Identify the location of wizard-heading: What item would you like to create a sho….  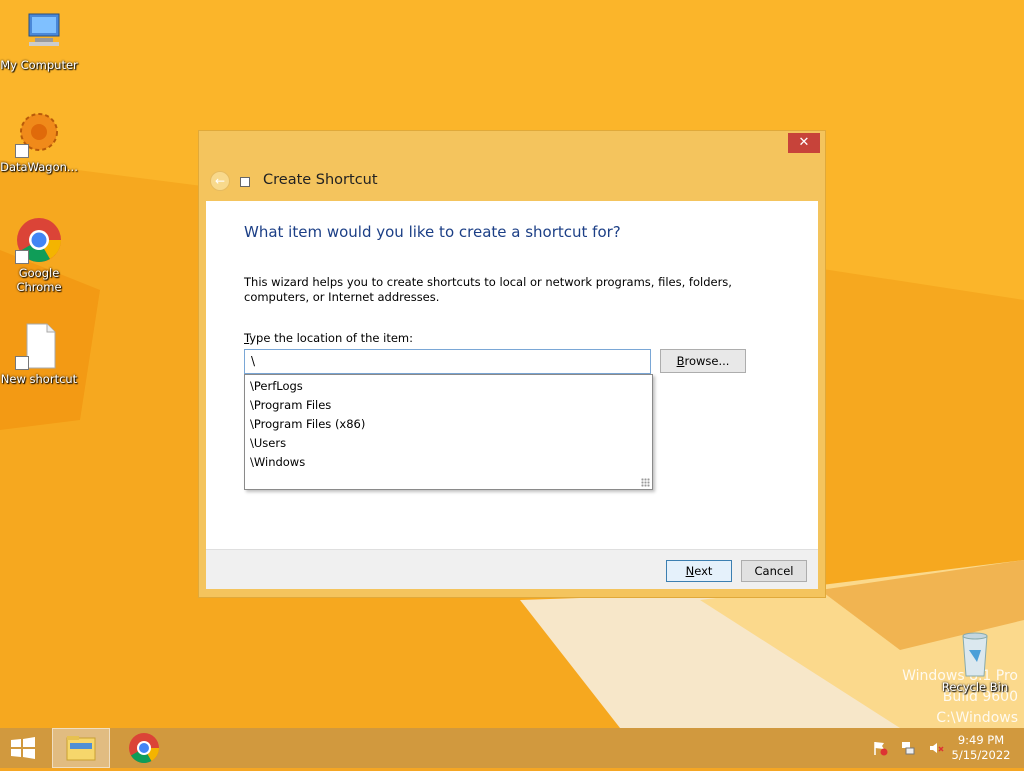
(432, 232).